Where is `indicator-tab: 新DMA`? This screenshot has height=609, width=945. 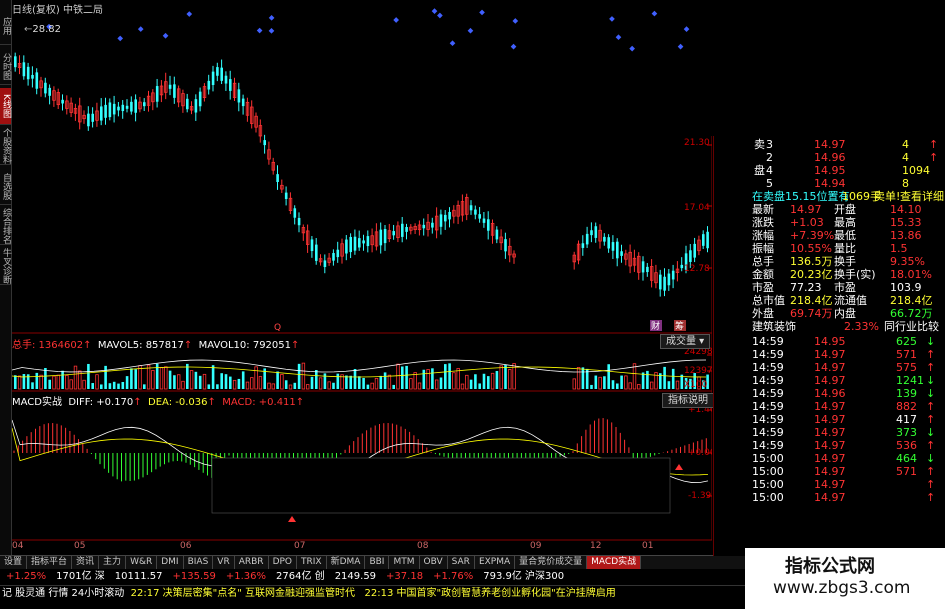 indicator-tab: 新DMA is located at coordinates (346, 562).